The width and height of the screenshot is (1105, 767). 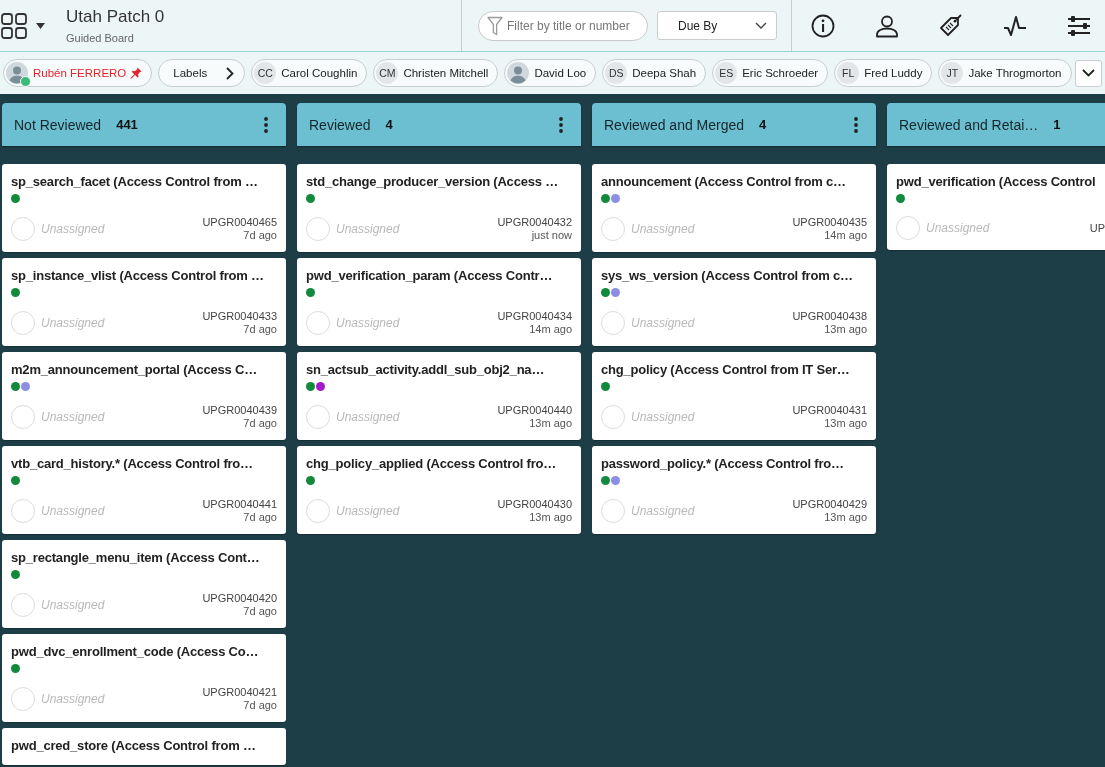 I want to click on task-card: sn_actsub_activity.addl_sub_obj2_na… Unassigned UPGR0040440 13m ago, so click(x=439, y=396).